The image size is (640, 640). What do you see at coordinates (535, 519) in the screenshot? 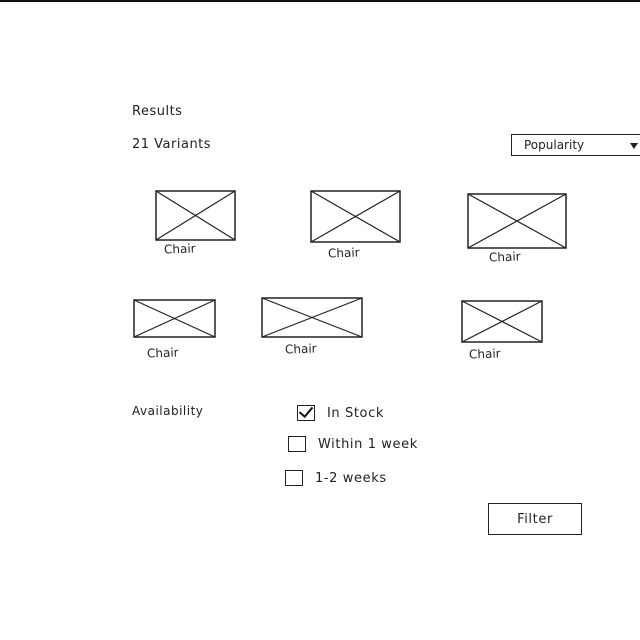
I see `filter-button: Filter` at bounding box center [535, 519].